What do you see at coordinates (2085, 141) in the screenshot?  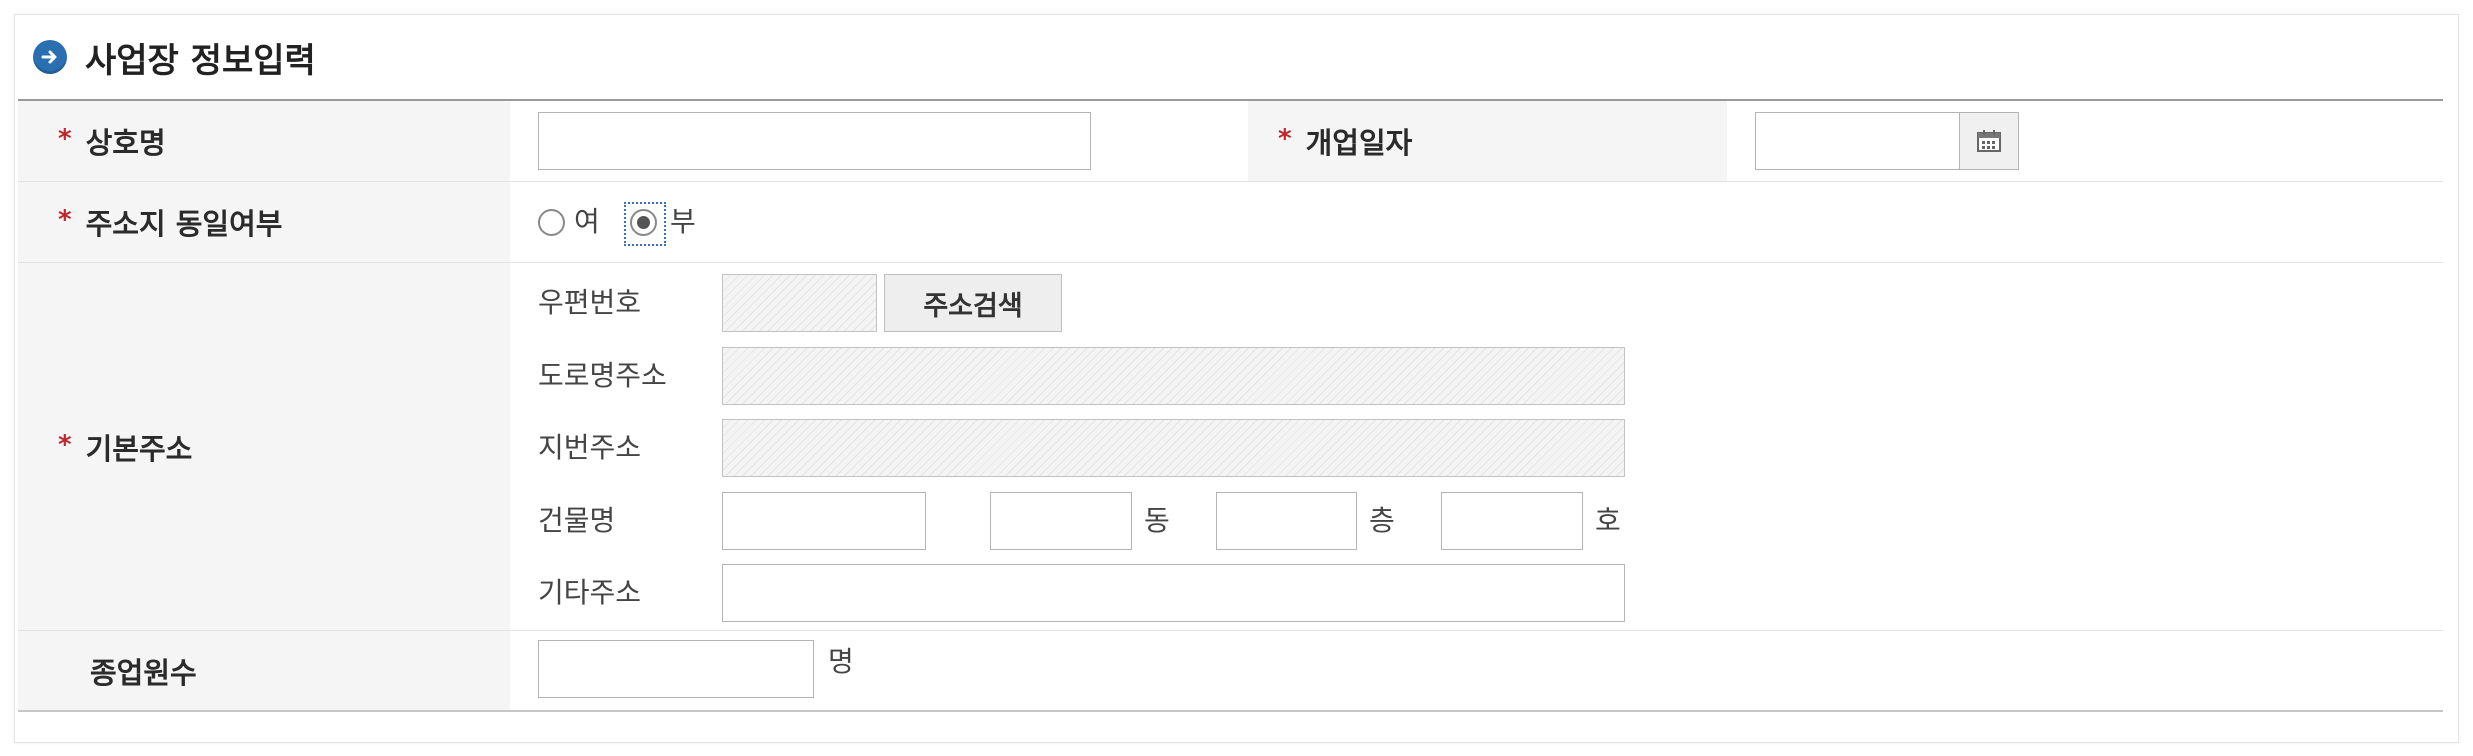 I see `opening-date-cell` at bounding box center [2085, 141].